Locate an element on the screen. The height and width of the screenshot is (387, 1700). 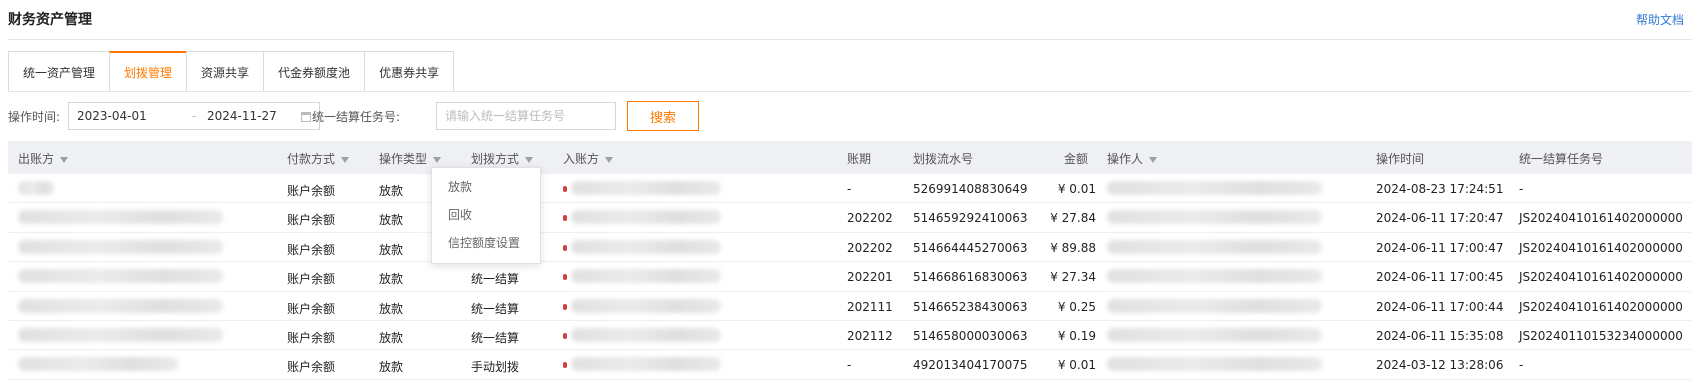
tab-voucher-pool: 代金券额度池 is located at coordinates (314, 71).